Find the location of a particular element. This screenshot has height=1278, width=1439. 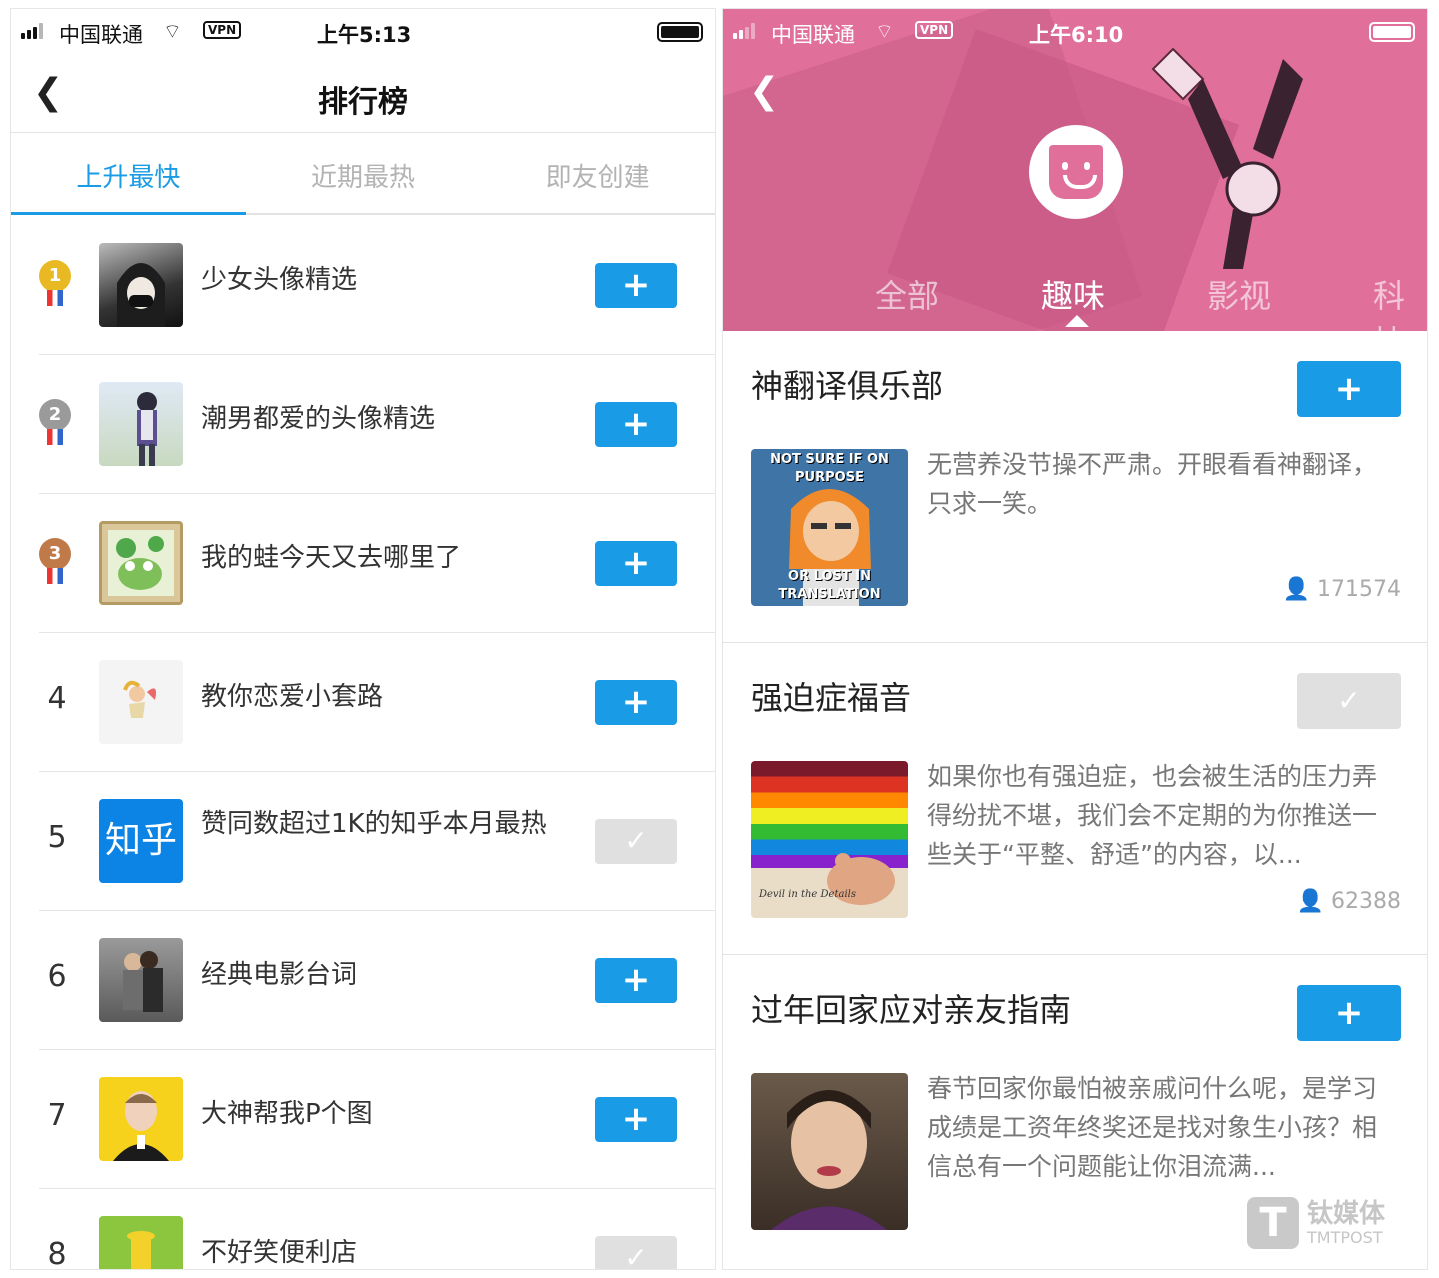

tab-all: 全部 is located at coordinates (907, 294).